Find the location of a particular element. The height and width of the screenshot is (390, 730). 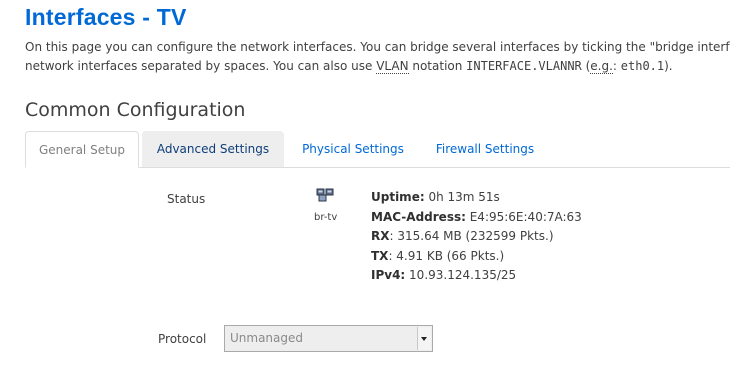

ipv4-row: IPv4: 10.93.124.135/25 is located at coordinates (476, 276).